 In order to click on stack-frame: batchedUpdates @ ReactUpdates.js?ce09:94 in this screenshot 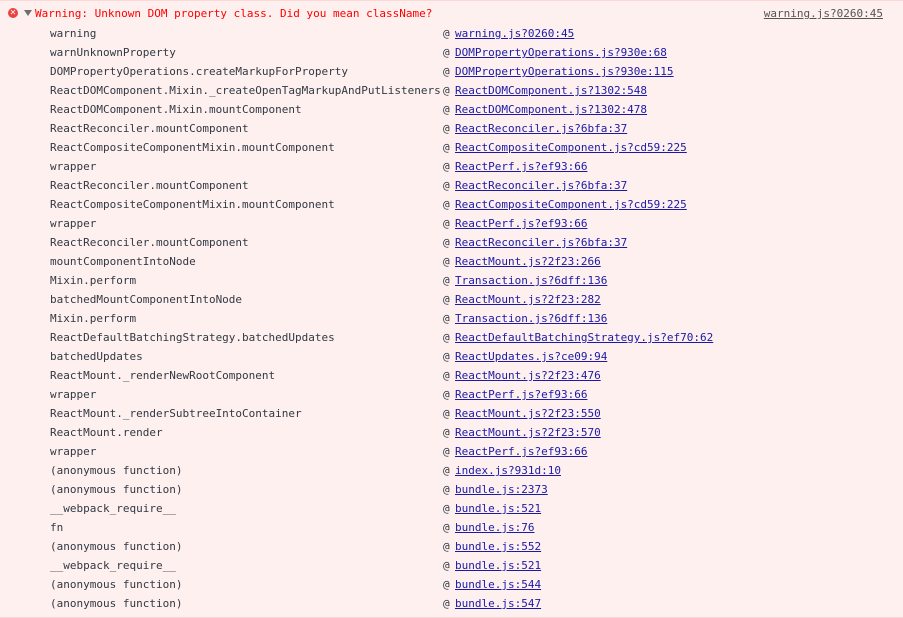, I will do `click(451, 357)`.